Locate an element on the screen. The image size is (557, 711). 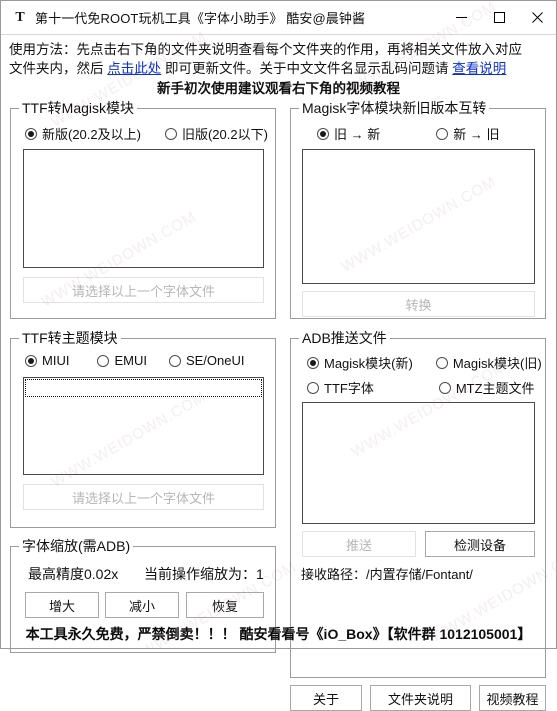
radio-label: MIUI is located at coordinates (56, 360).